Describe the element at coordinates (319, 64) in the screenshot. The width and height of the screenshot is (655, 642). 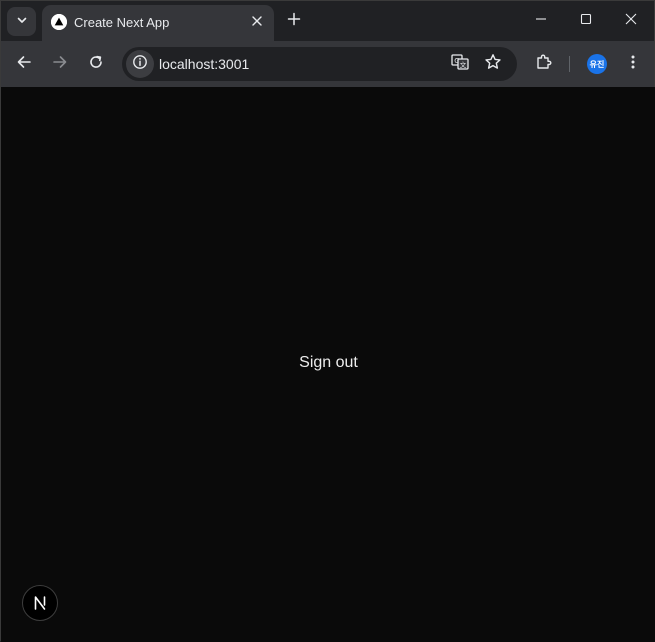
I see `address-bar: localhost:3001 G 文` at that location.